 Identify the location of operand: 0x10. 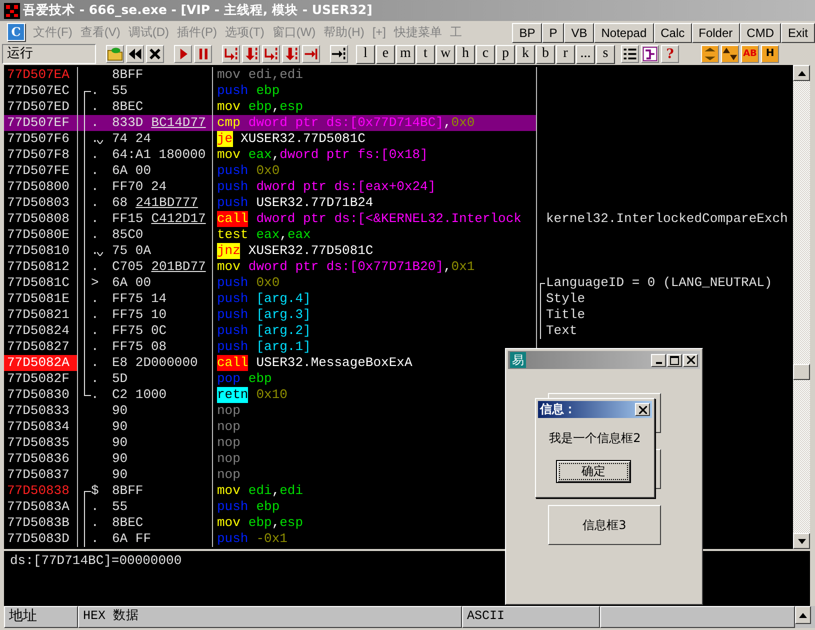
(272, 395).